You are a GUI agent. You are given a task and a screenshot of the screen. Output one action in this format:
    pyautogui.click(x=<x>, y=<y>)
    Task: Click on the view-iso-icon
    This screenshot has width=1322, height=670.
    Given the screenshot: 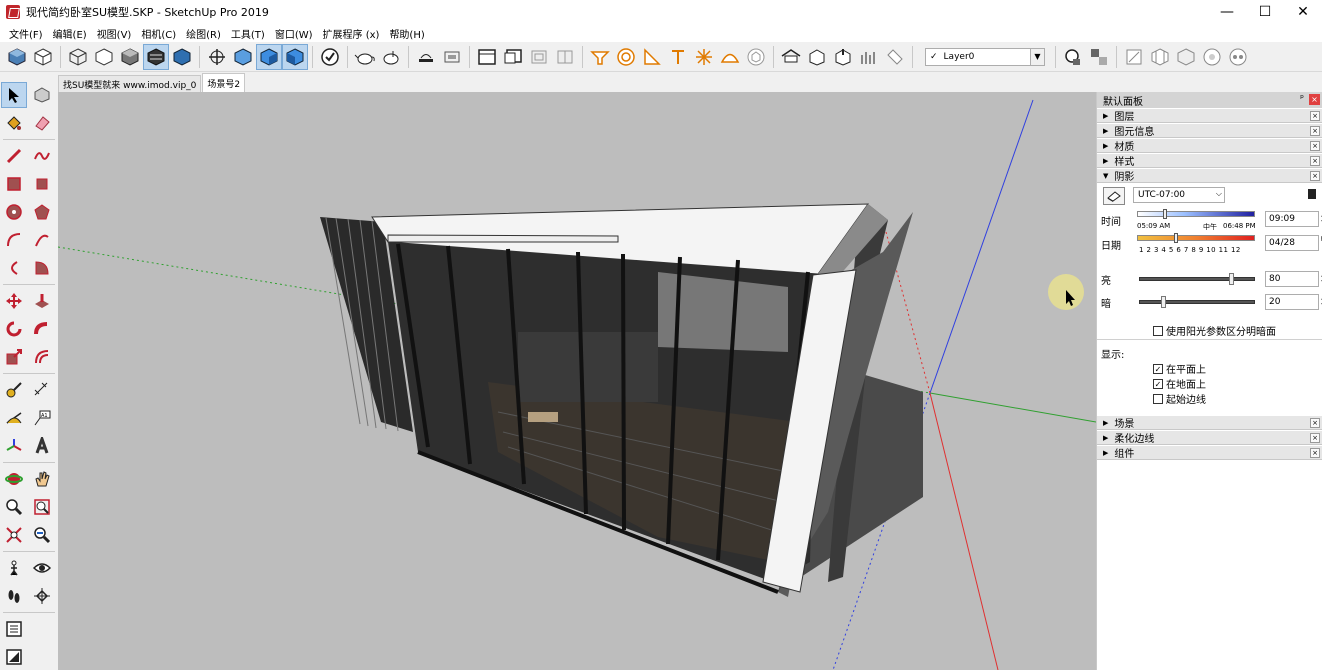 What is the action you would take?
    pyautogui.click(x=17, y=57)
    